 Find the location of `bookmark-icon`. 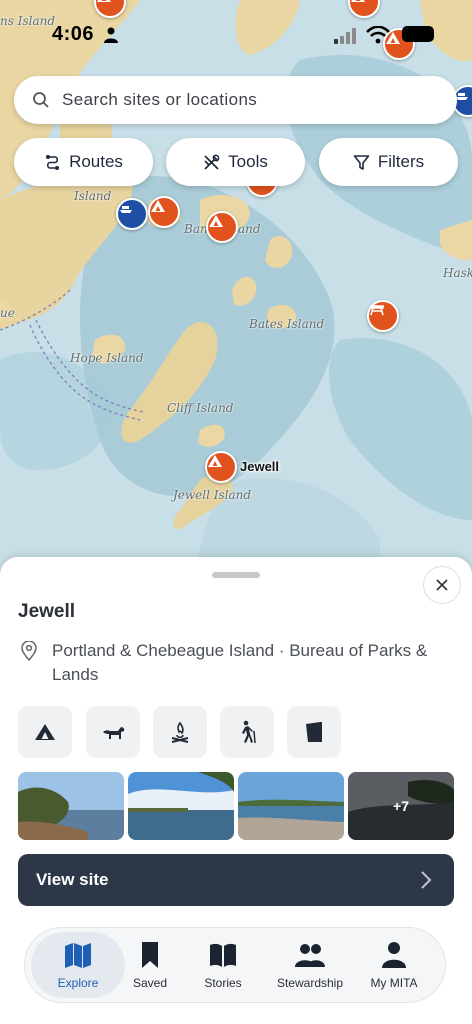

bookmark-icon is located at coordinates (150, 955).